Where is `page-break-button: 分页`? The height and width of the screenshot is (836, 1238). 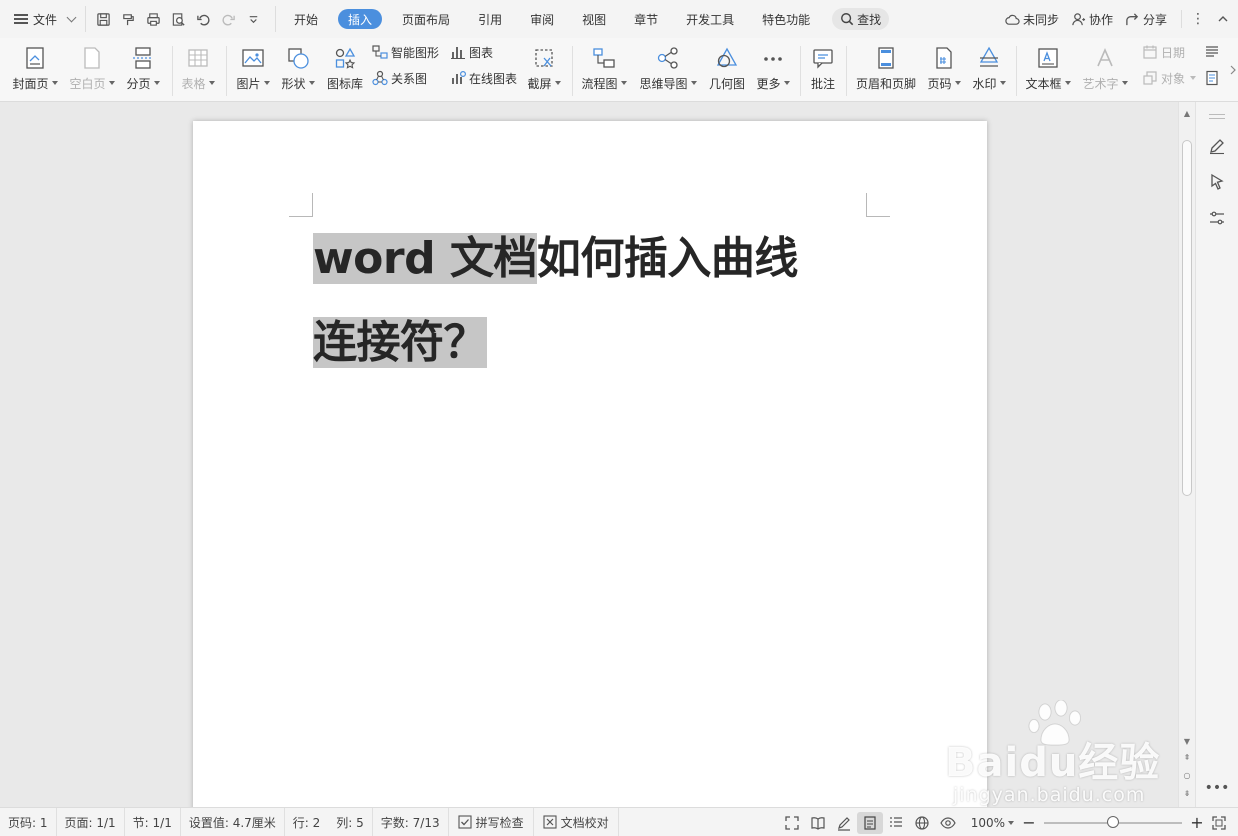
page-break-button: 分页 is located at coordinates (143, 70).